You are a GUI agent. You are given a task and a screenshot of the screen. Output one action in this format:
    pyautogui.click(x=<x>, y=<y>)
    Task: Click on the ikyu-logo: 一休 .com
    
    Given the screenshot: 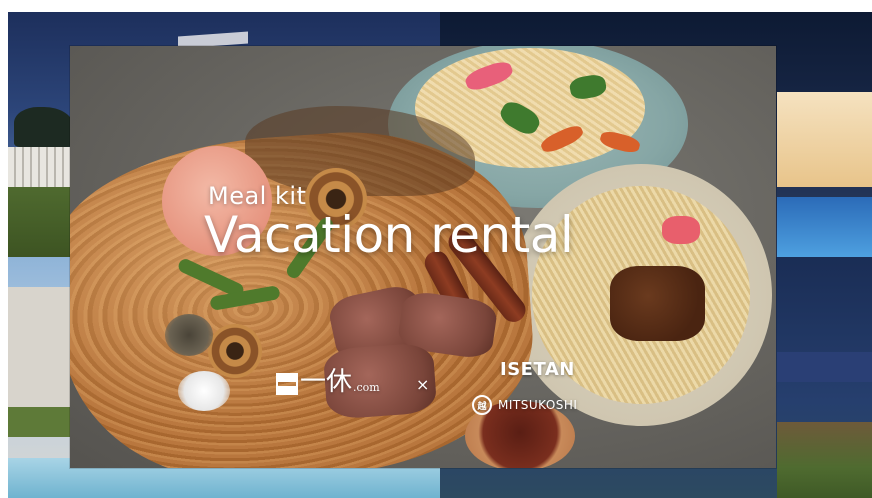 What is the action you would take?
    pyautogui.click(x=328, y=382)
    